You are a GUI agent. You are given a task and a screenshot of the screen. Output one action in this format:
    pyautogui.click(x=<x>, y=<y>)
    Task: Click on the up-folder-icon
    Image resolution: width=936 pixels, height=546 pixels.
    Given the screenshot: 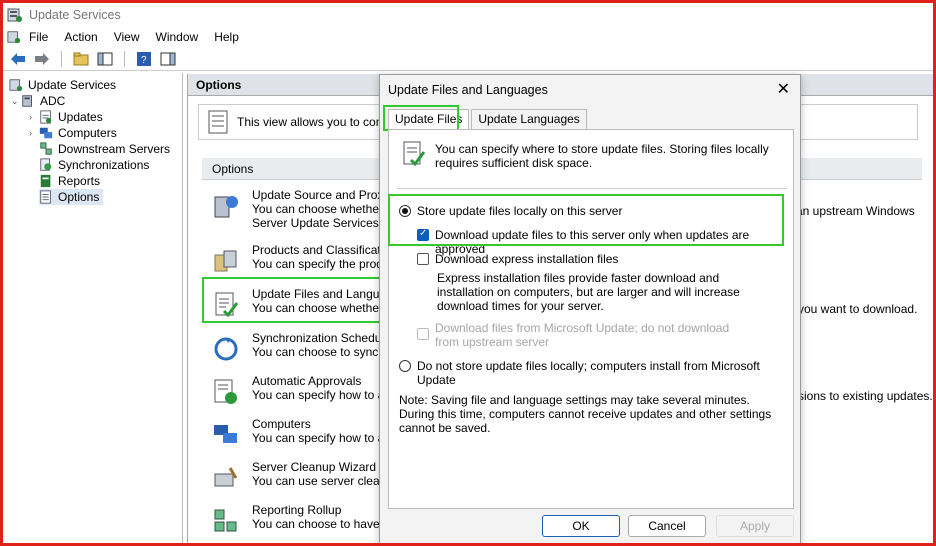 What is the action you would take?
    pyautogui.click(x=81, y=59)
    